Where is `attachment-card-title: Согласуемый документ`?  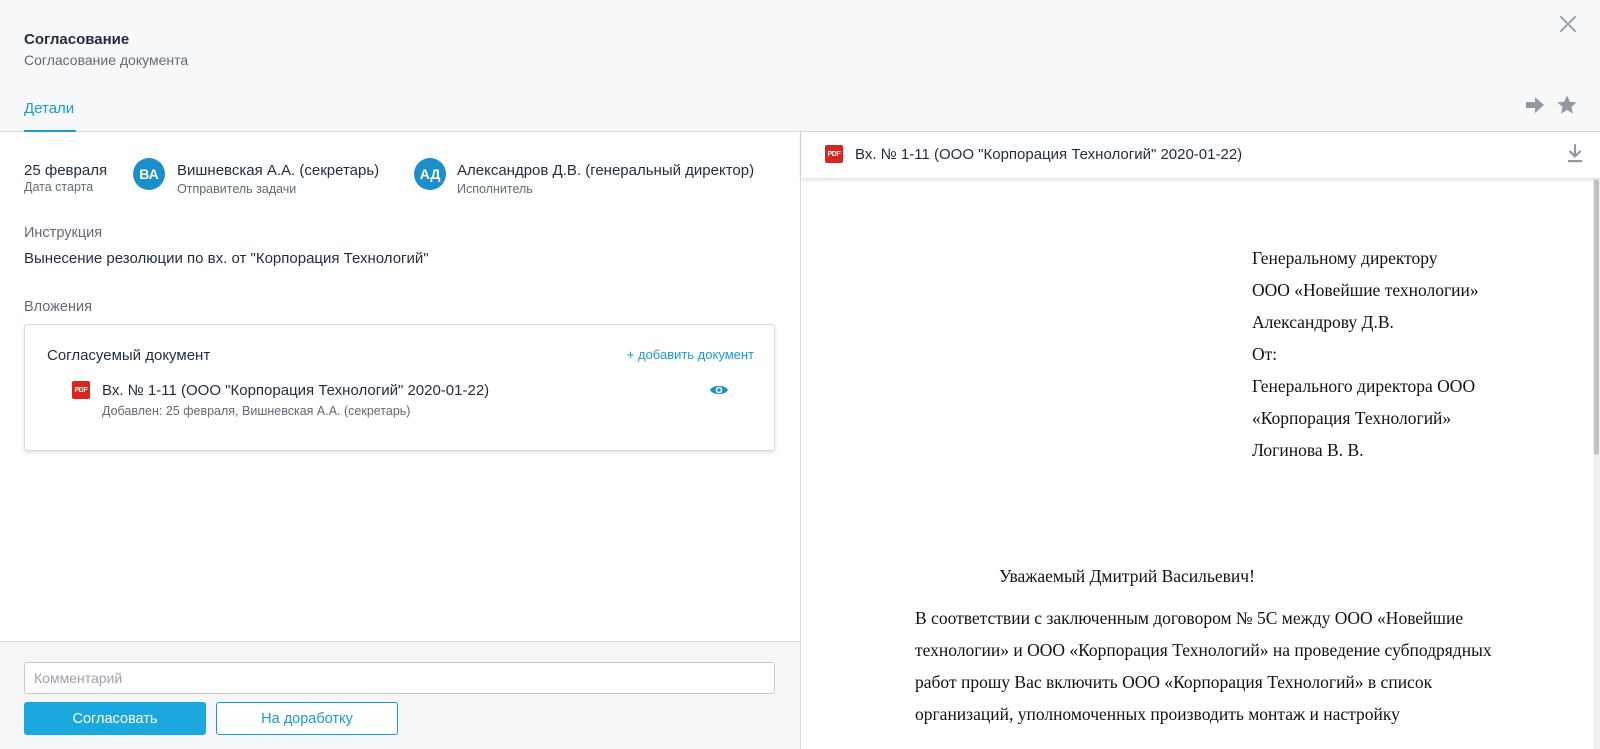 attachment-card-title: Согласуемый документ is located at coordinates (129, 355).